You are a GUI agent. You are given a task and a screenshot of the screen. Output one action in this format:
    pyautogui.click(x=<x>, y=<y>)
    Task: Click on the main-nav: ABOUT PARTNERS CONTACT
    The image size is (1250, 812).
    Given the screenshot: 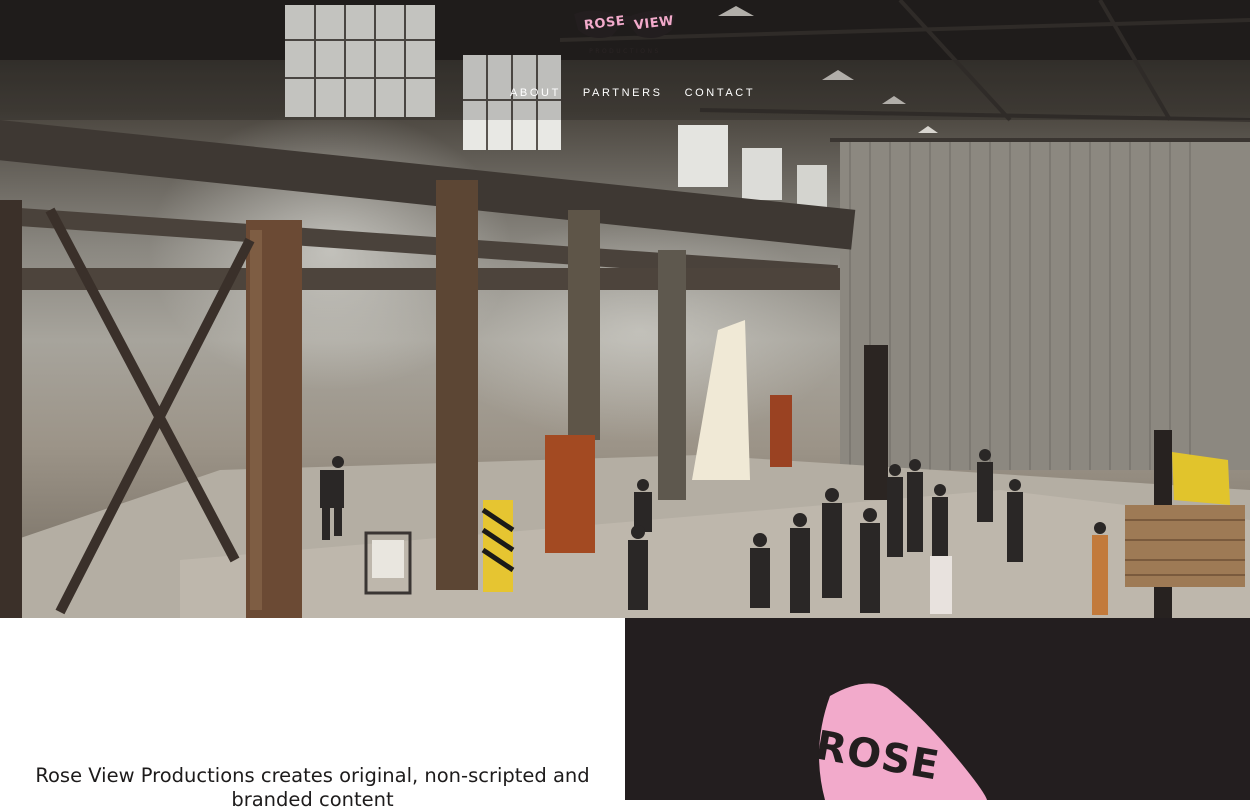 What is the action you would take?
    pyautogui.click(x=632, y=93)
    